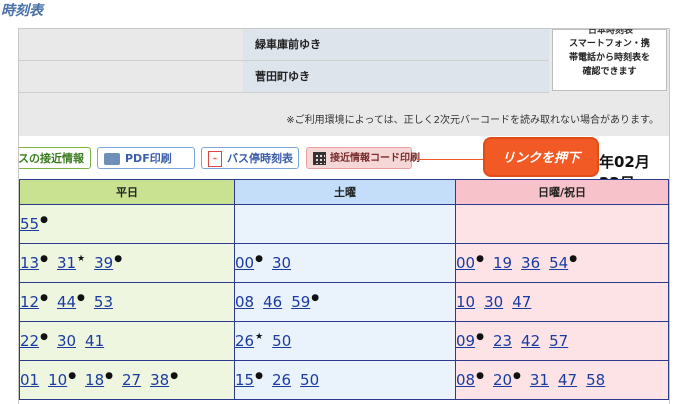 Image resolution: width=682 pixels, height=404 pixels. What do you see at coordinates (55, 158) in the screenshot?
I see `approach-info-button: スの接近情報` at bounding box center [55, 158].